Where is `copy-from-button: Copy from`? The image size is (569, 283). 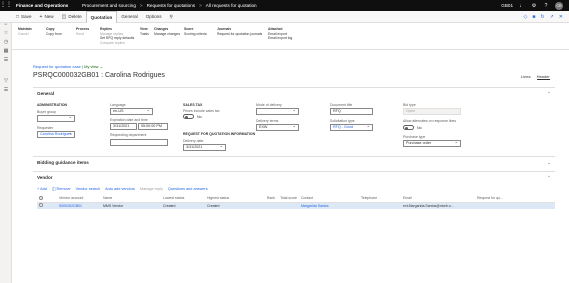 copy-from-button: Copy from is located at coordinates (54, 34).